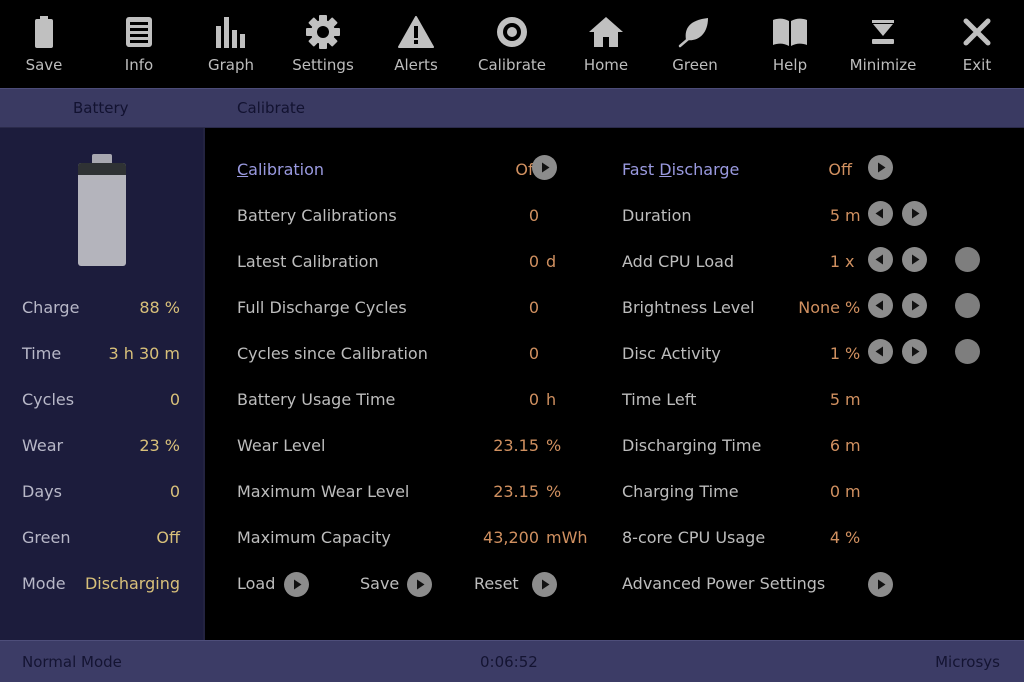 Image resolution: width=1024 pixels, height=682 pixels. Describe the element at coordinates (42, 491) in the screenshot. I see `stat-label: Days` at that location.